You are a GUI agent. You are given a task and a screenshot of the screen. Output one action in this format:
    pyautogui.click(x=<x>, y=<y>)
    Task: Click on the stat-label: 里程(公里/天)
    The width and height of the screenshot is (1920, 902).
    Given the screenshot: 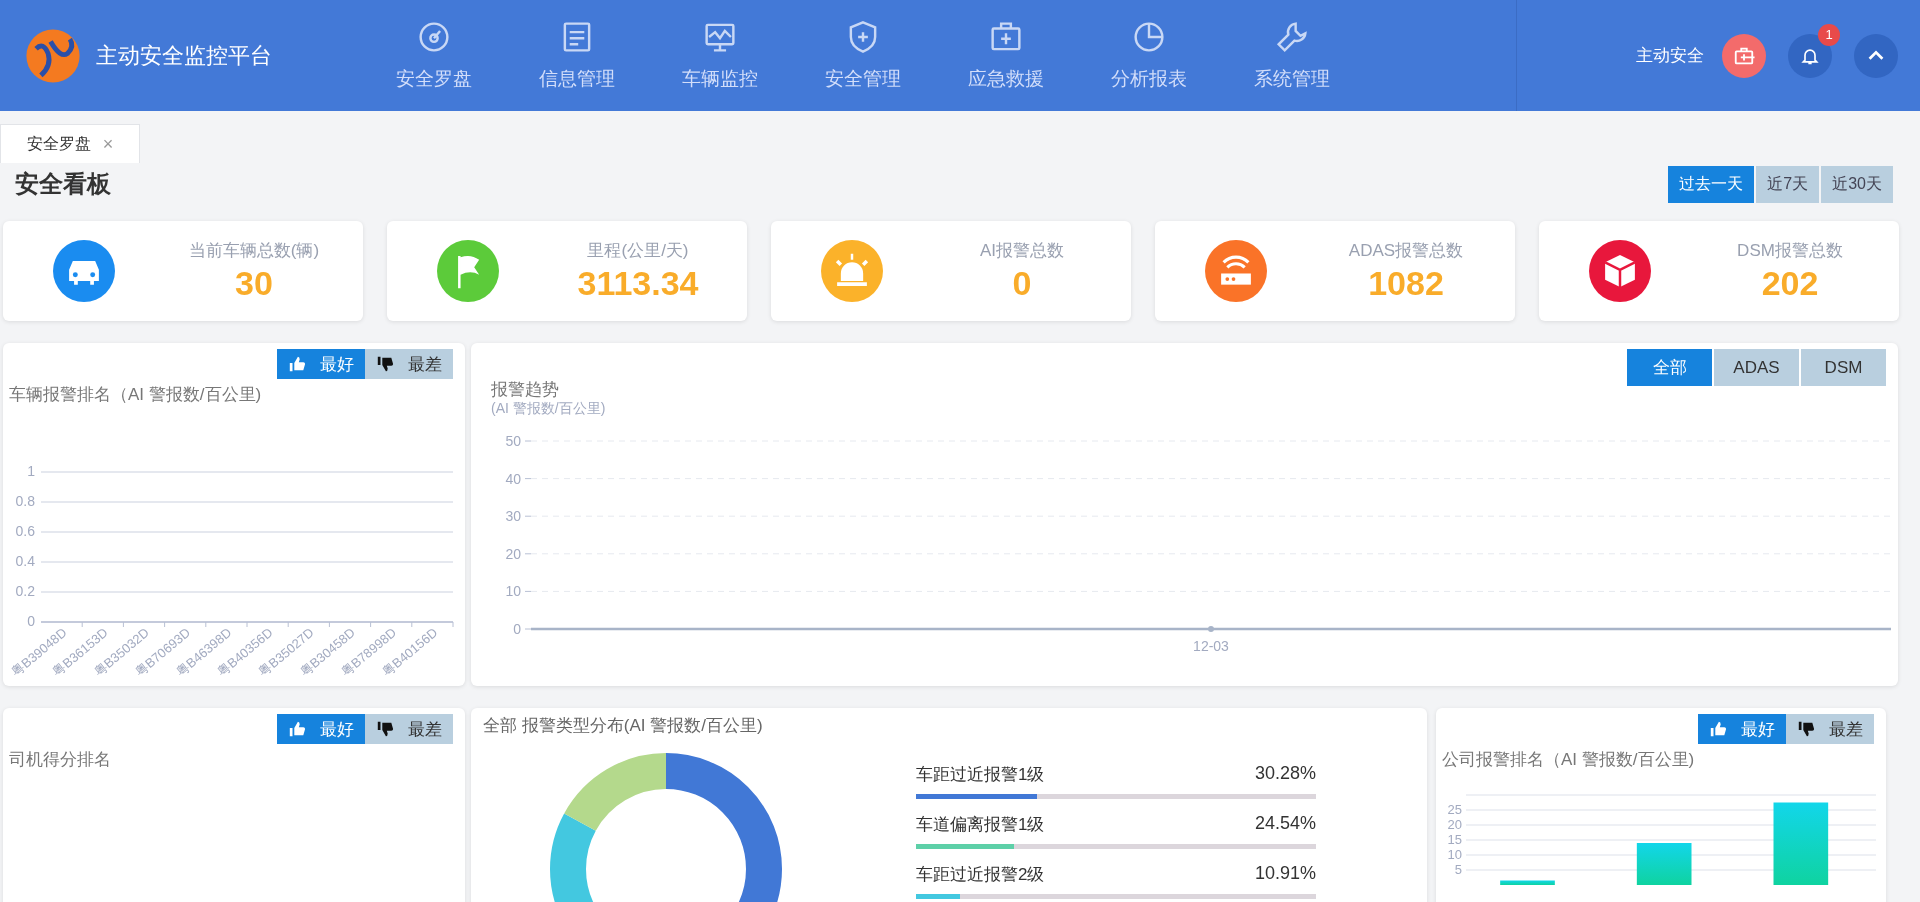 What is the action you would take?
    pyautogui.click(x=638, y=251)
    